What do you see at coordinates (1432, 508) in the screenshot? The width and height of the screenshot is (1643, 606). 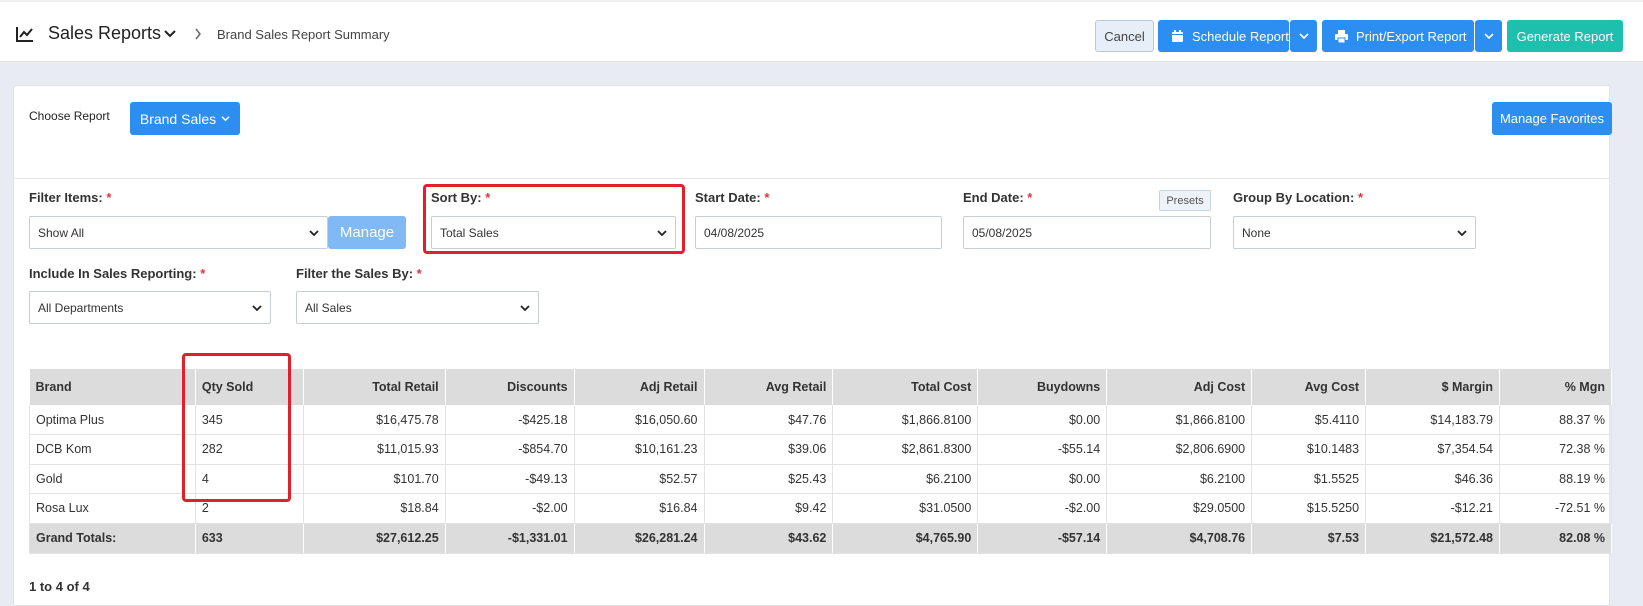 I see `table-cell: -$12.21` at bounding box center [1432, 508].